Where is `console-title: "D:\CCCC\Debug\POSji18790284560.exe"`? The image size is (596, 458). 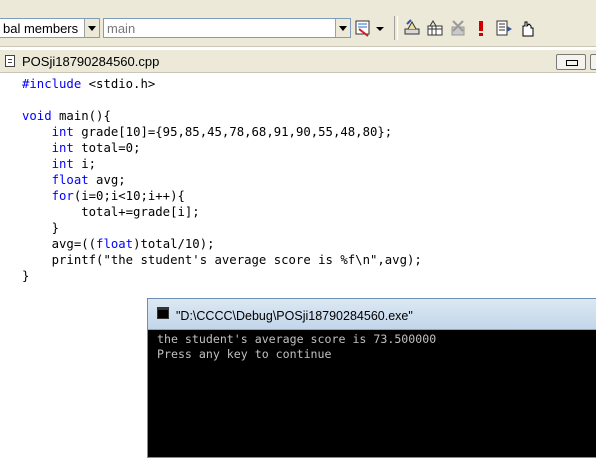 console-title: "D:\CCCC\Debug\POSji18790284560.exe" is located at coordinates (294, 316).